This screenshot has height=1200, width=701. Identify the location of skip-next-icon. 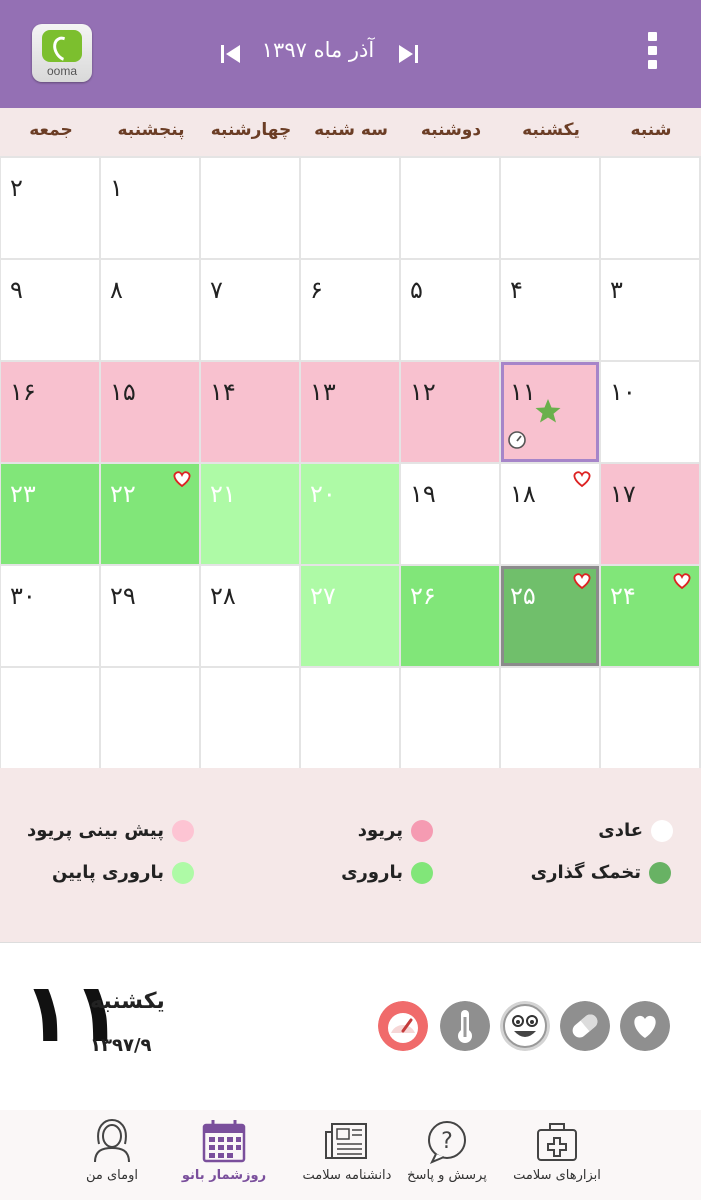
(408, 54).